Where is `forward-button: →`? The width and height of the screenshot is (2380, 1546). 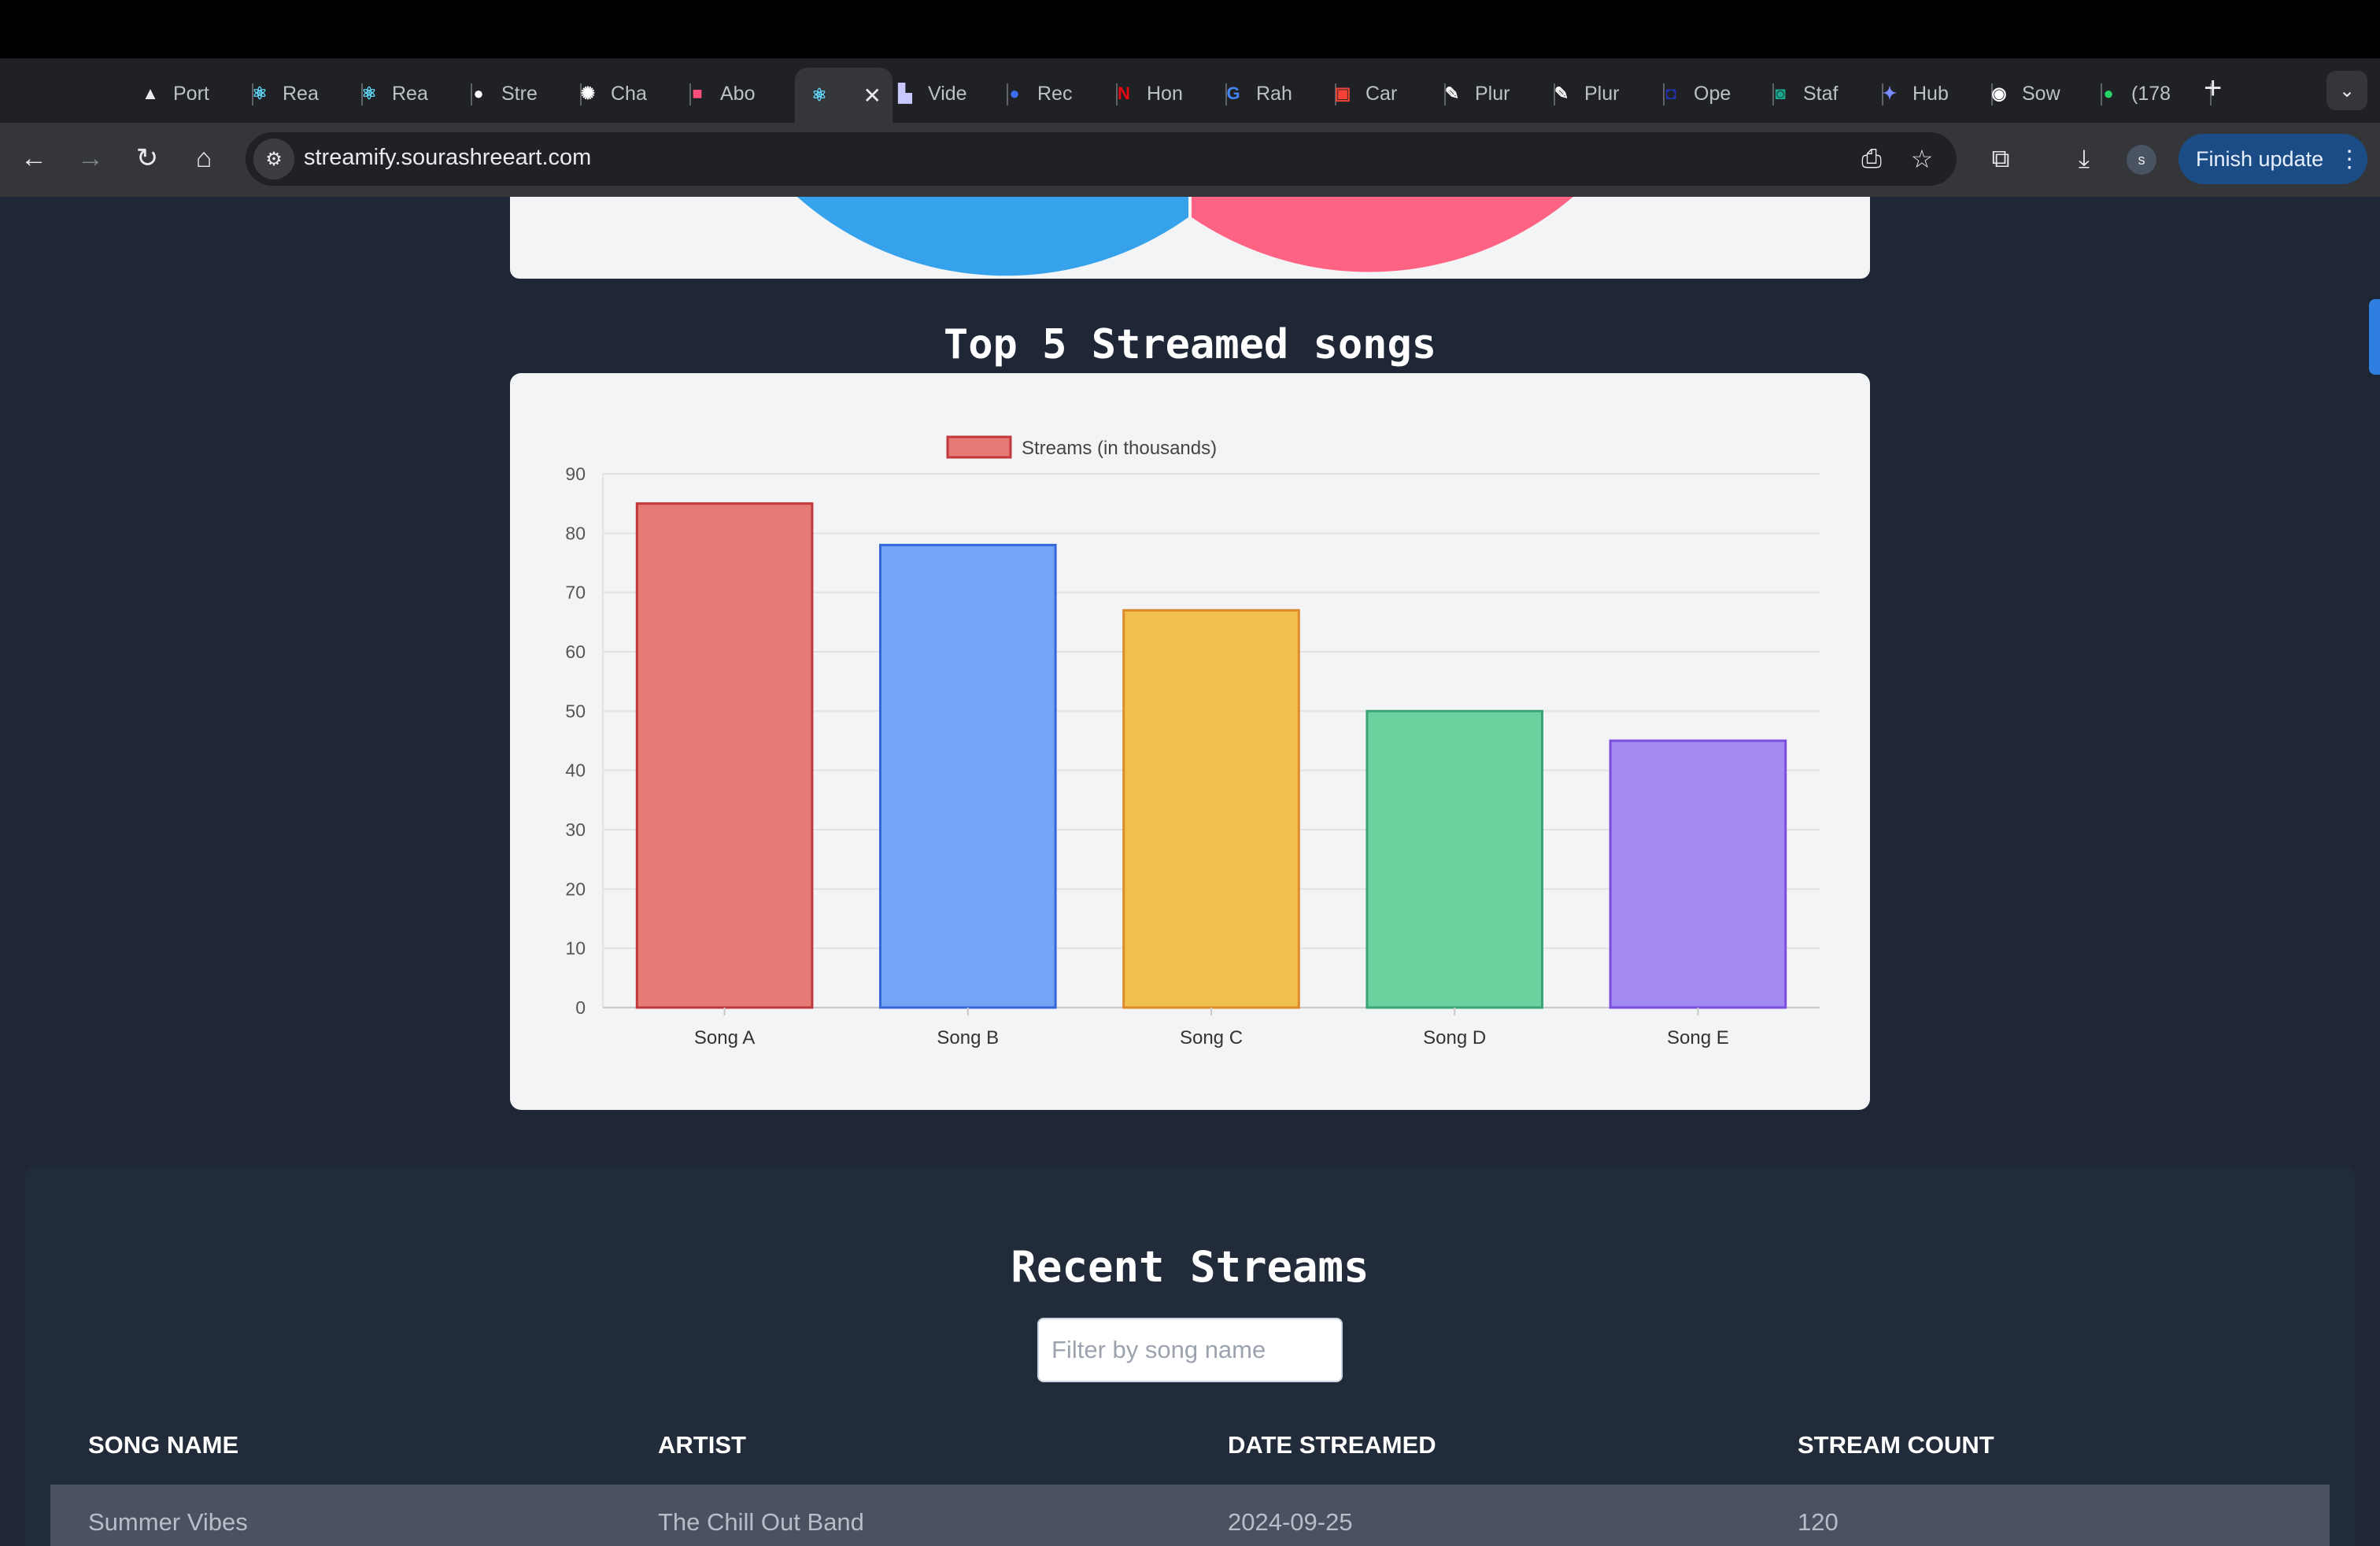
forward-button: → is located at coordinates (90, 158).